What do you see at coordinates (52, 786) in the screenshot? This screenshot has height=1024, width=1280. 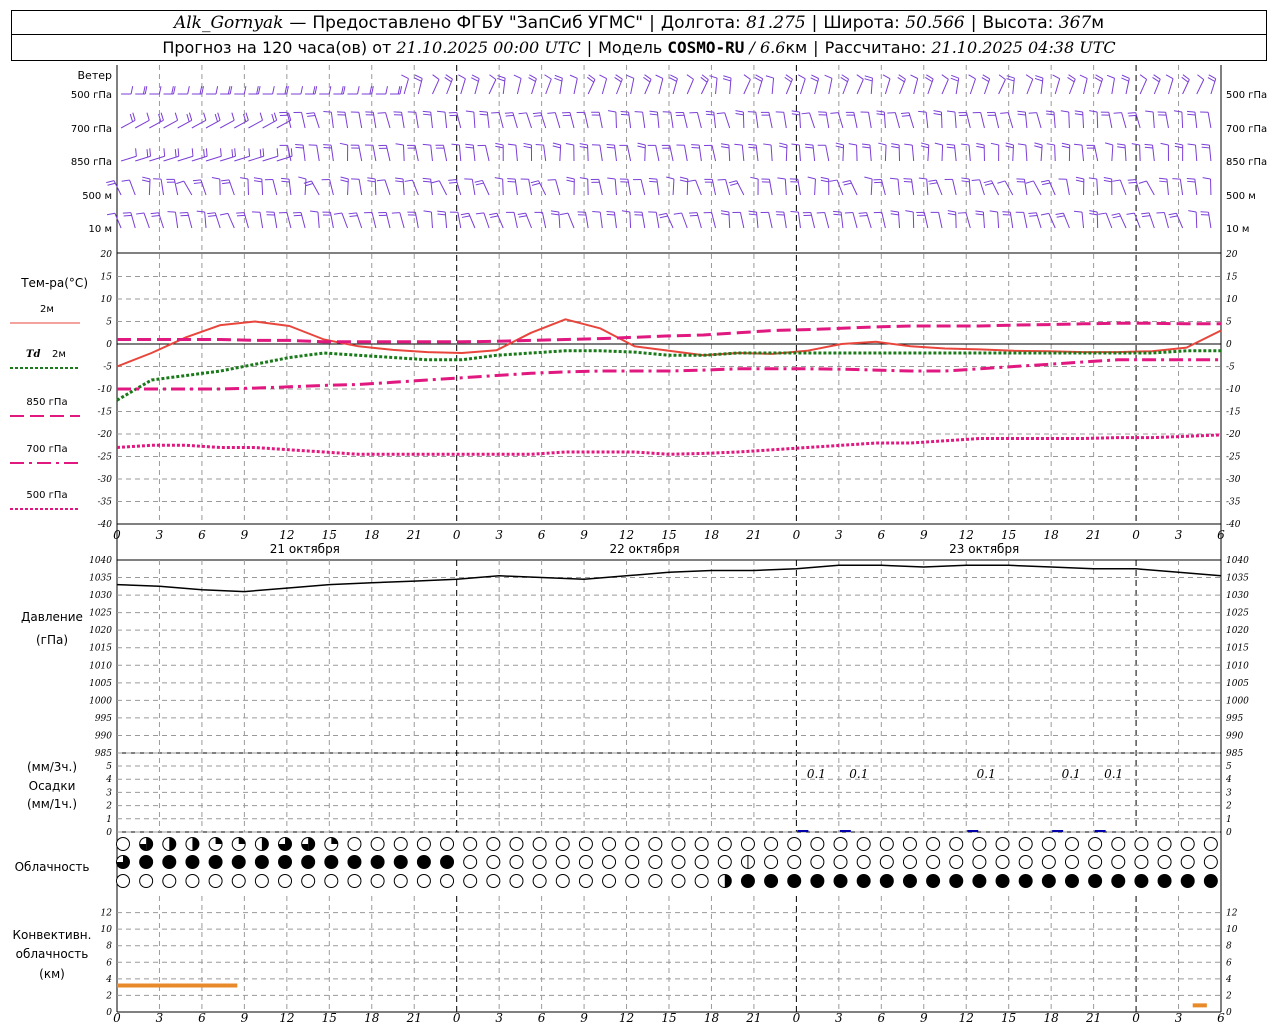 I see `precip-title: Осадки` at bounding box center [52, 786].